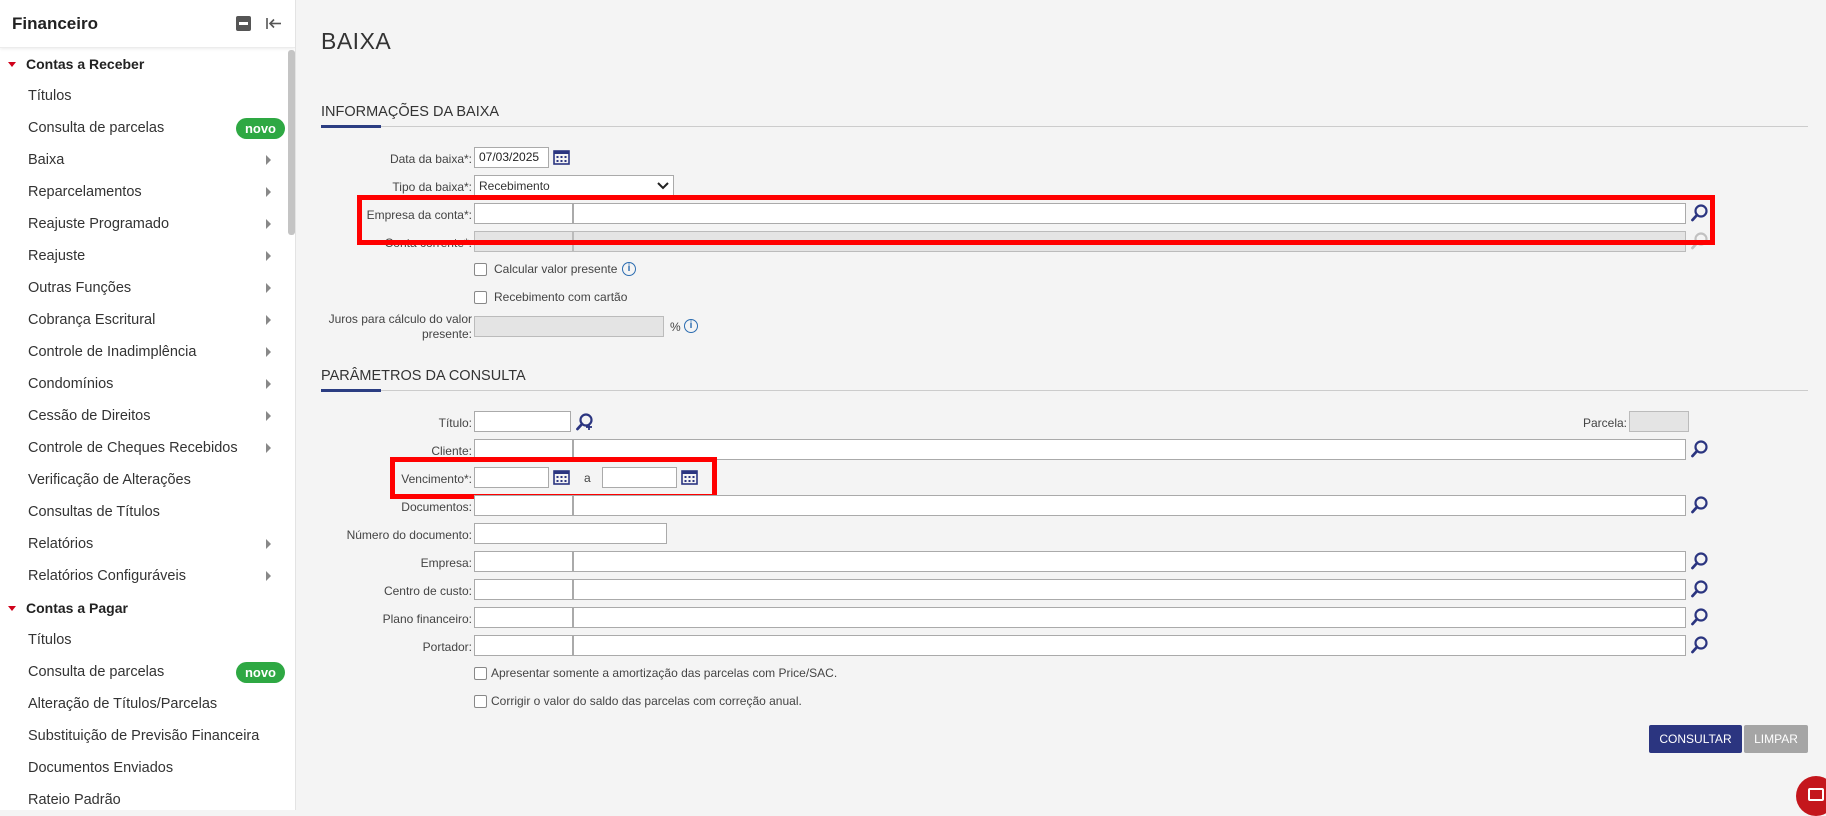 The image size is (1826, 816). I want to click on juros-label-line2: presente:, so click(446, 334).